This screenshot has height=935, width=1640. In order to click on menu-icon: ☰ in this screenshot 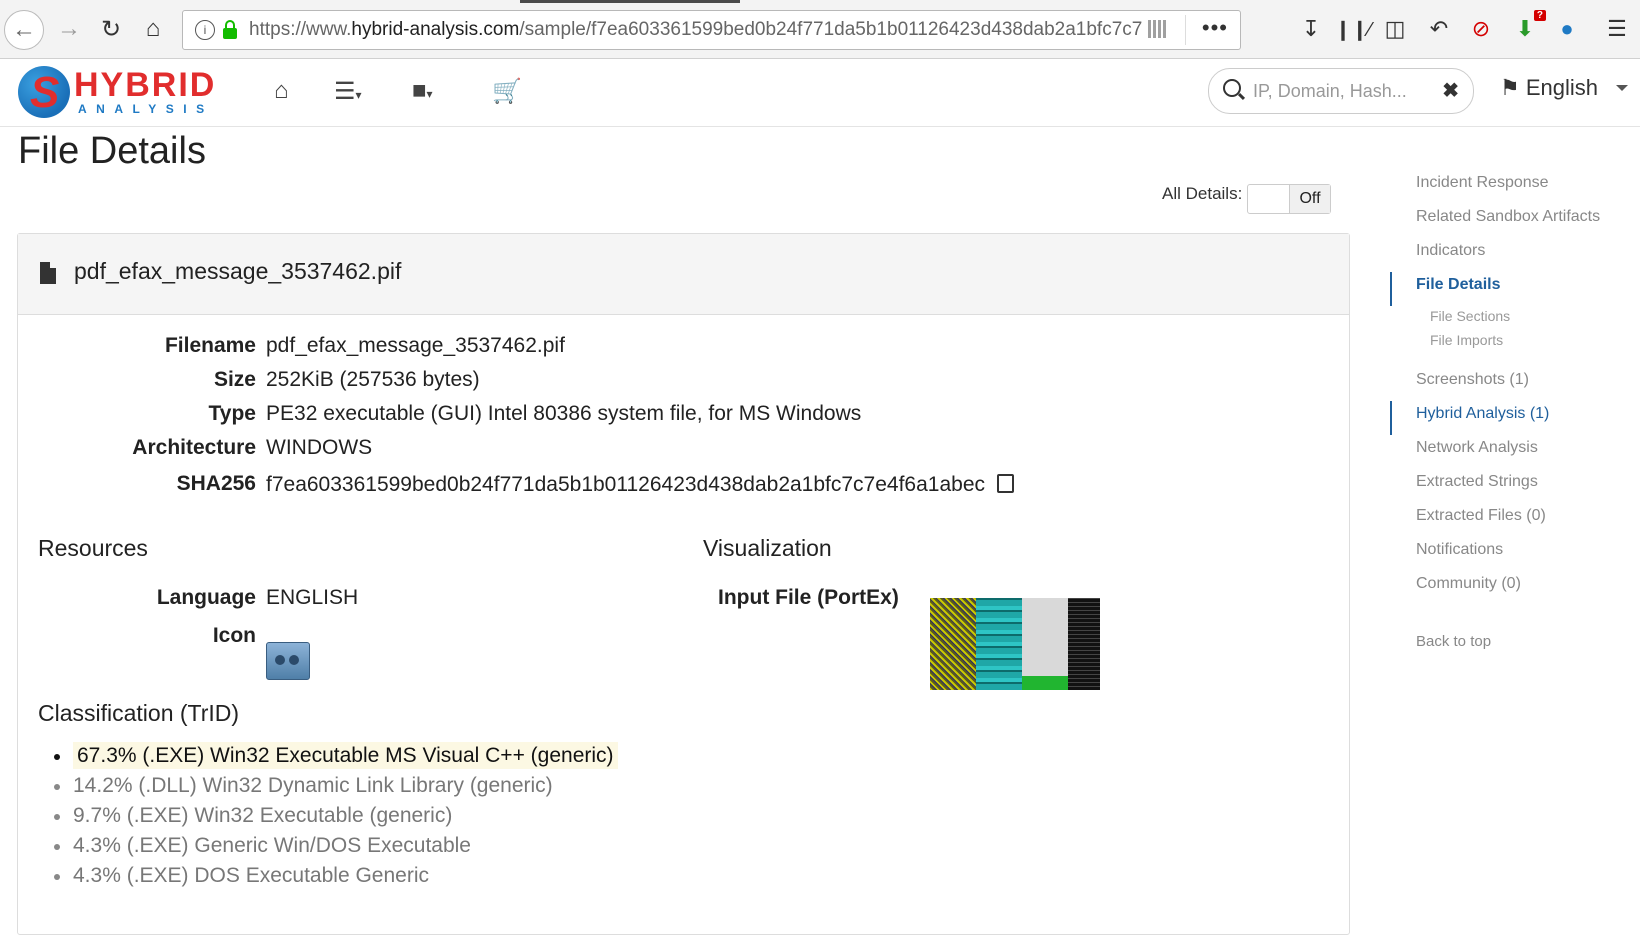, I will do `click(1617, 29)`.